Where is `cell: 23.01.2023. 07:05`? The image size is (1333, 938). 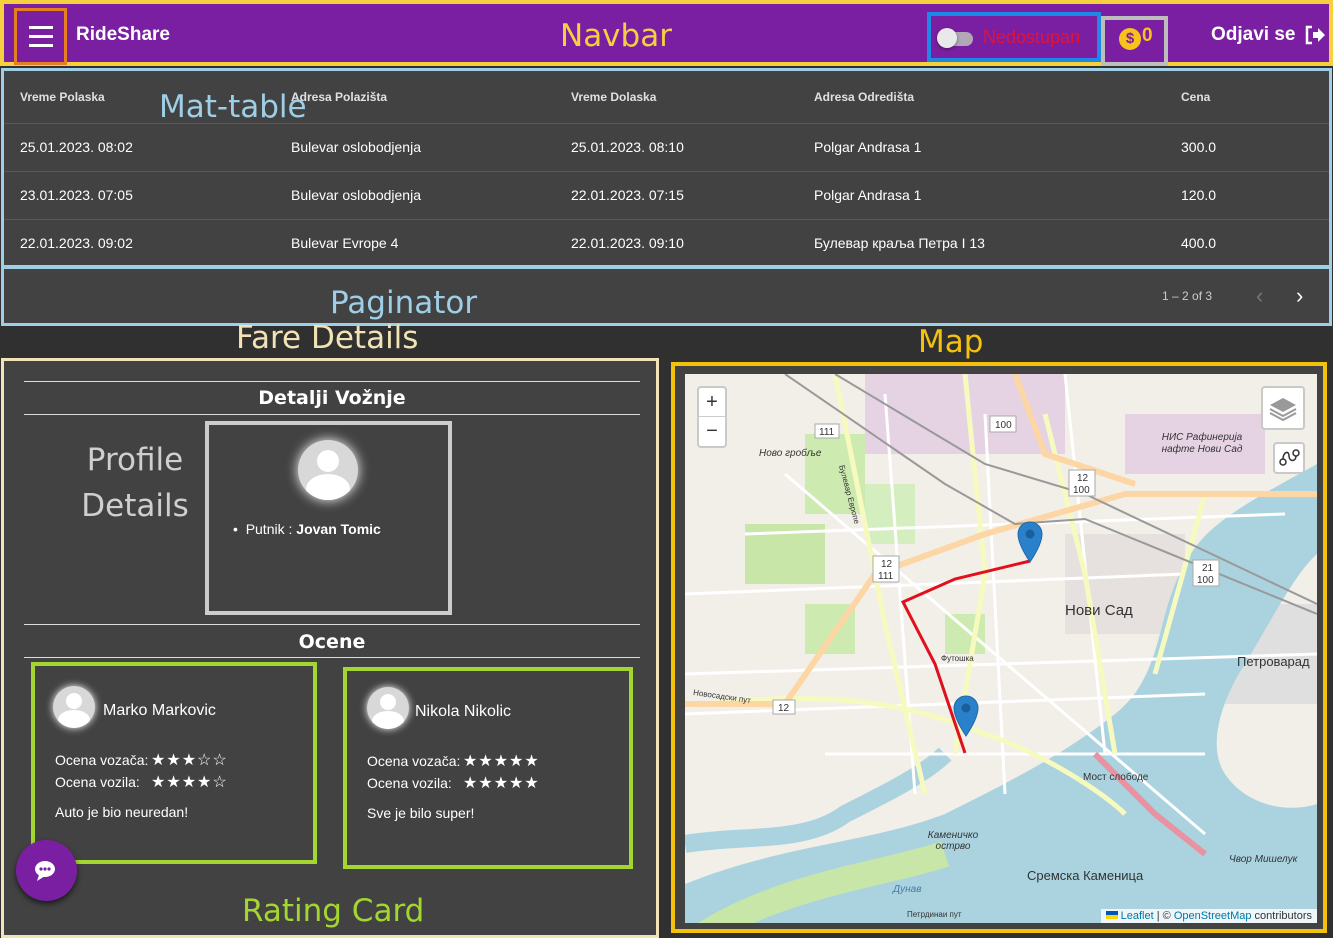
cell: 23.01.2023. 07:05 is located at coordinates (139, 195).